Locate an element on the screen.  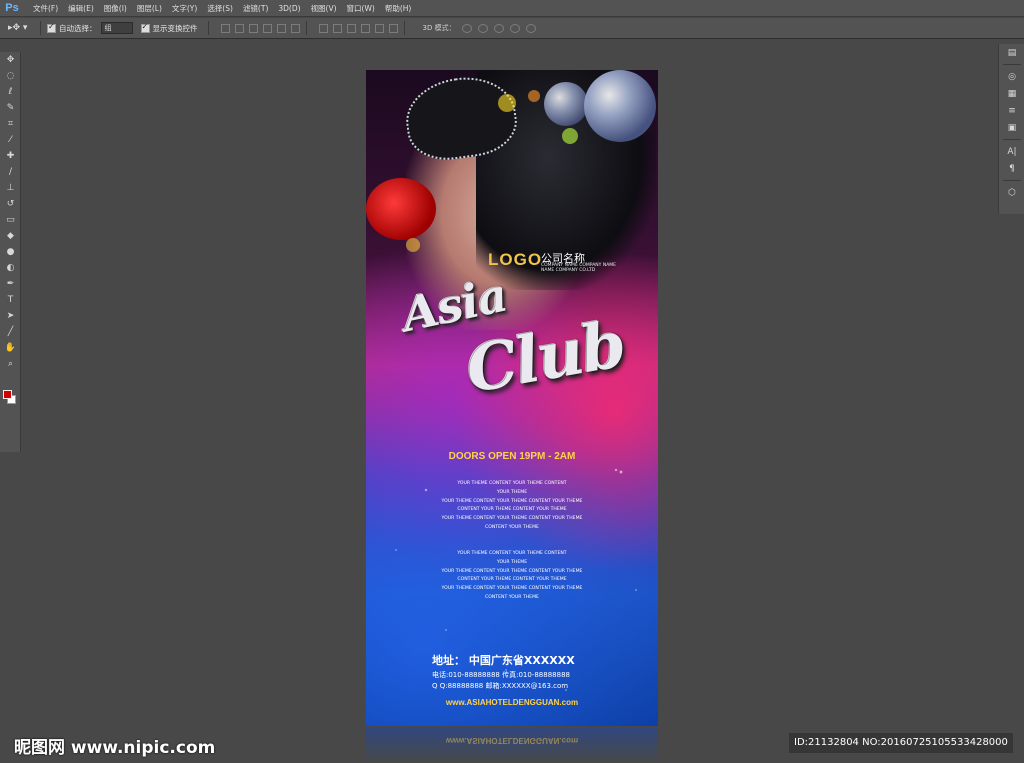
mode-3d-label: 3D 模式： is located at coordinates (439, 28).